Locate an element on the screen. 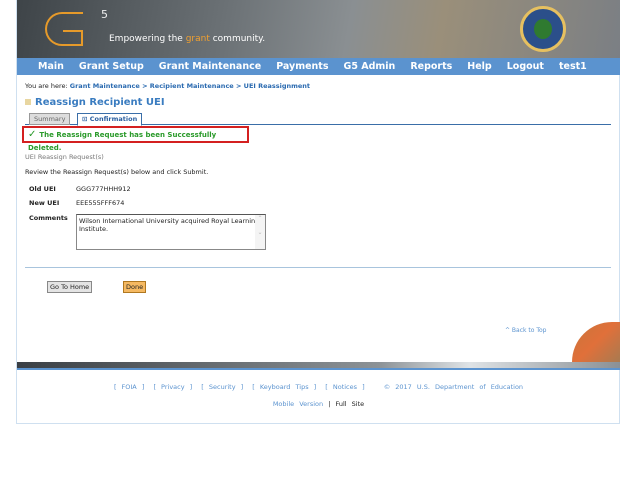 This screenshot has height=480, width=640. page-icon is located at coordinates (28, 102).